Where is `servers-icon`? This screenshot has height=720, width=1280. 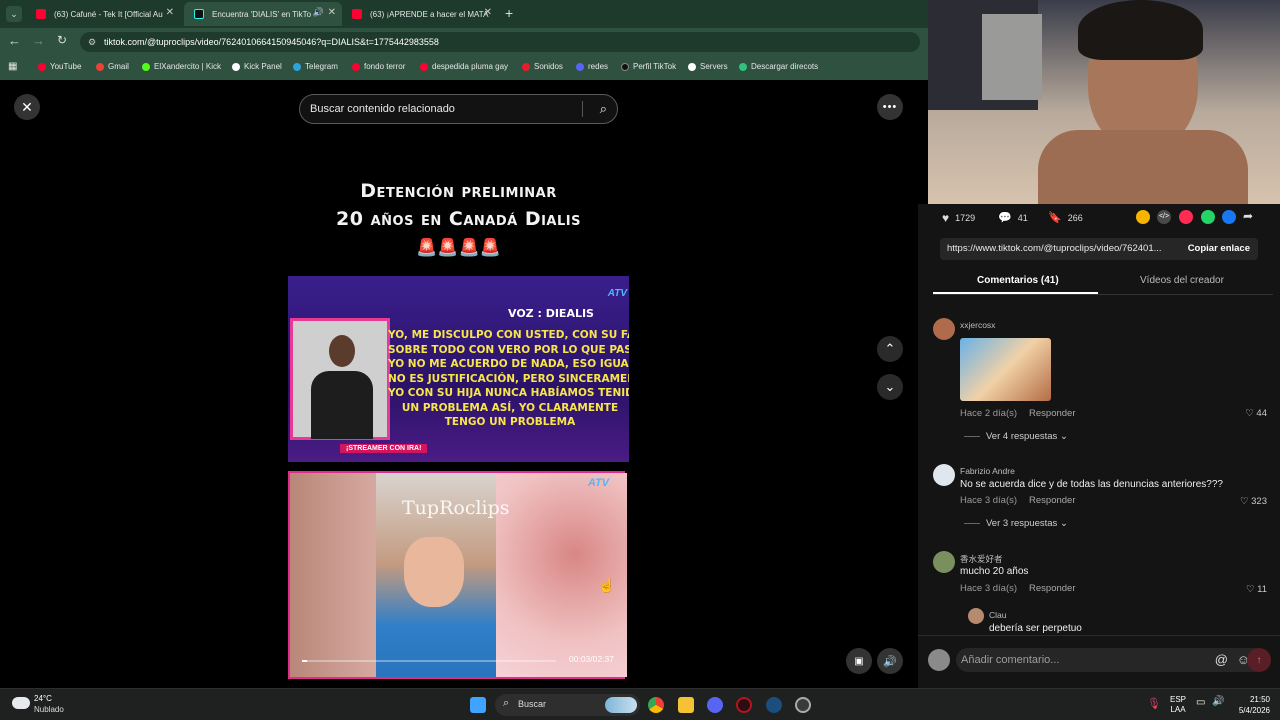 servers-icon is located at coordinates (692, 66).